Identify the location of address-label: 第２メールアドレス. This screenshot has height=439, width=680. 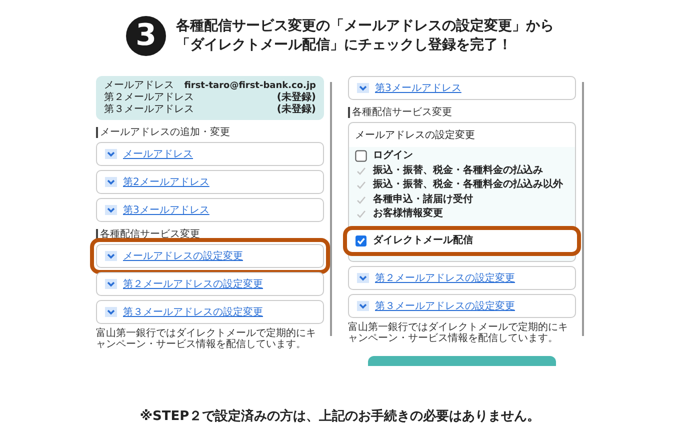
(149, 98).